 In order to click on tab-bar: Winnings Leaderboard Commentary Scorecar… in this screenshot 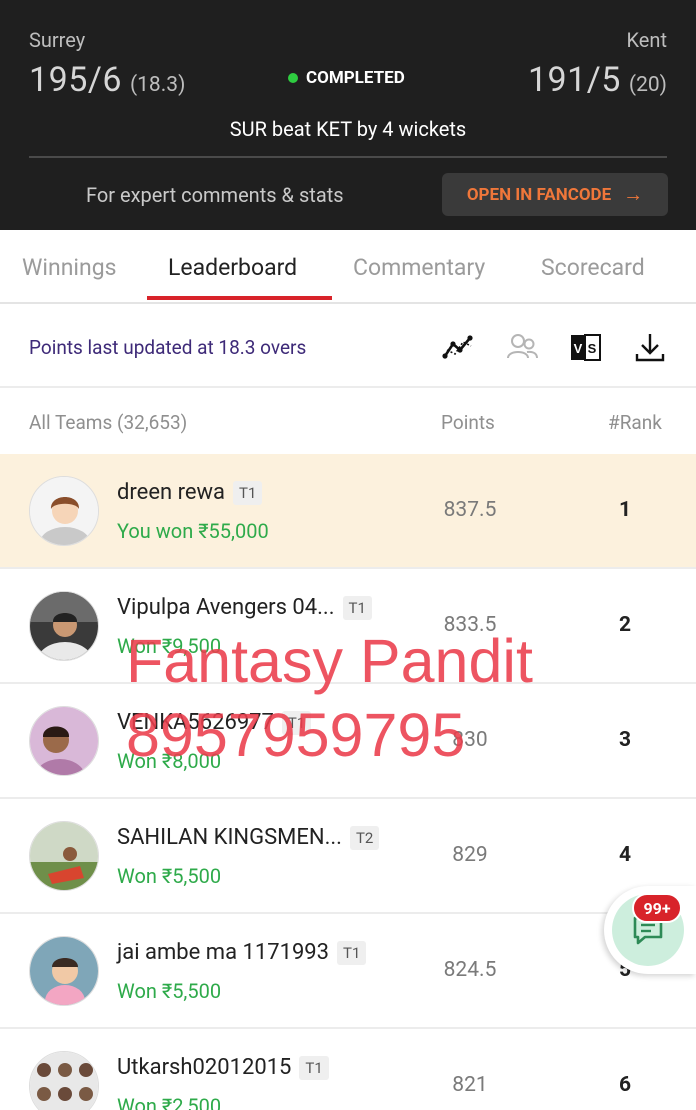, I will do `click(348, 267)`.